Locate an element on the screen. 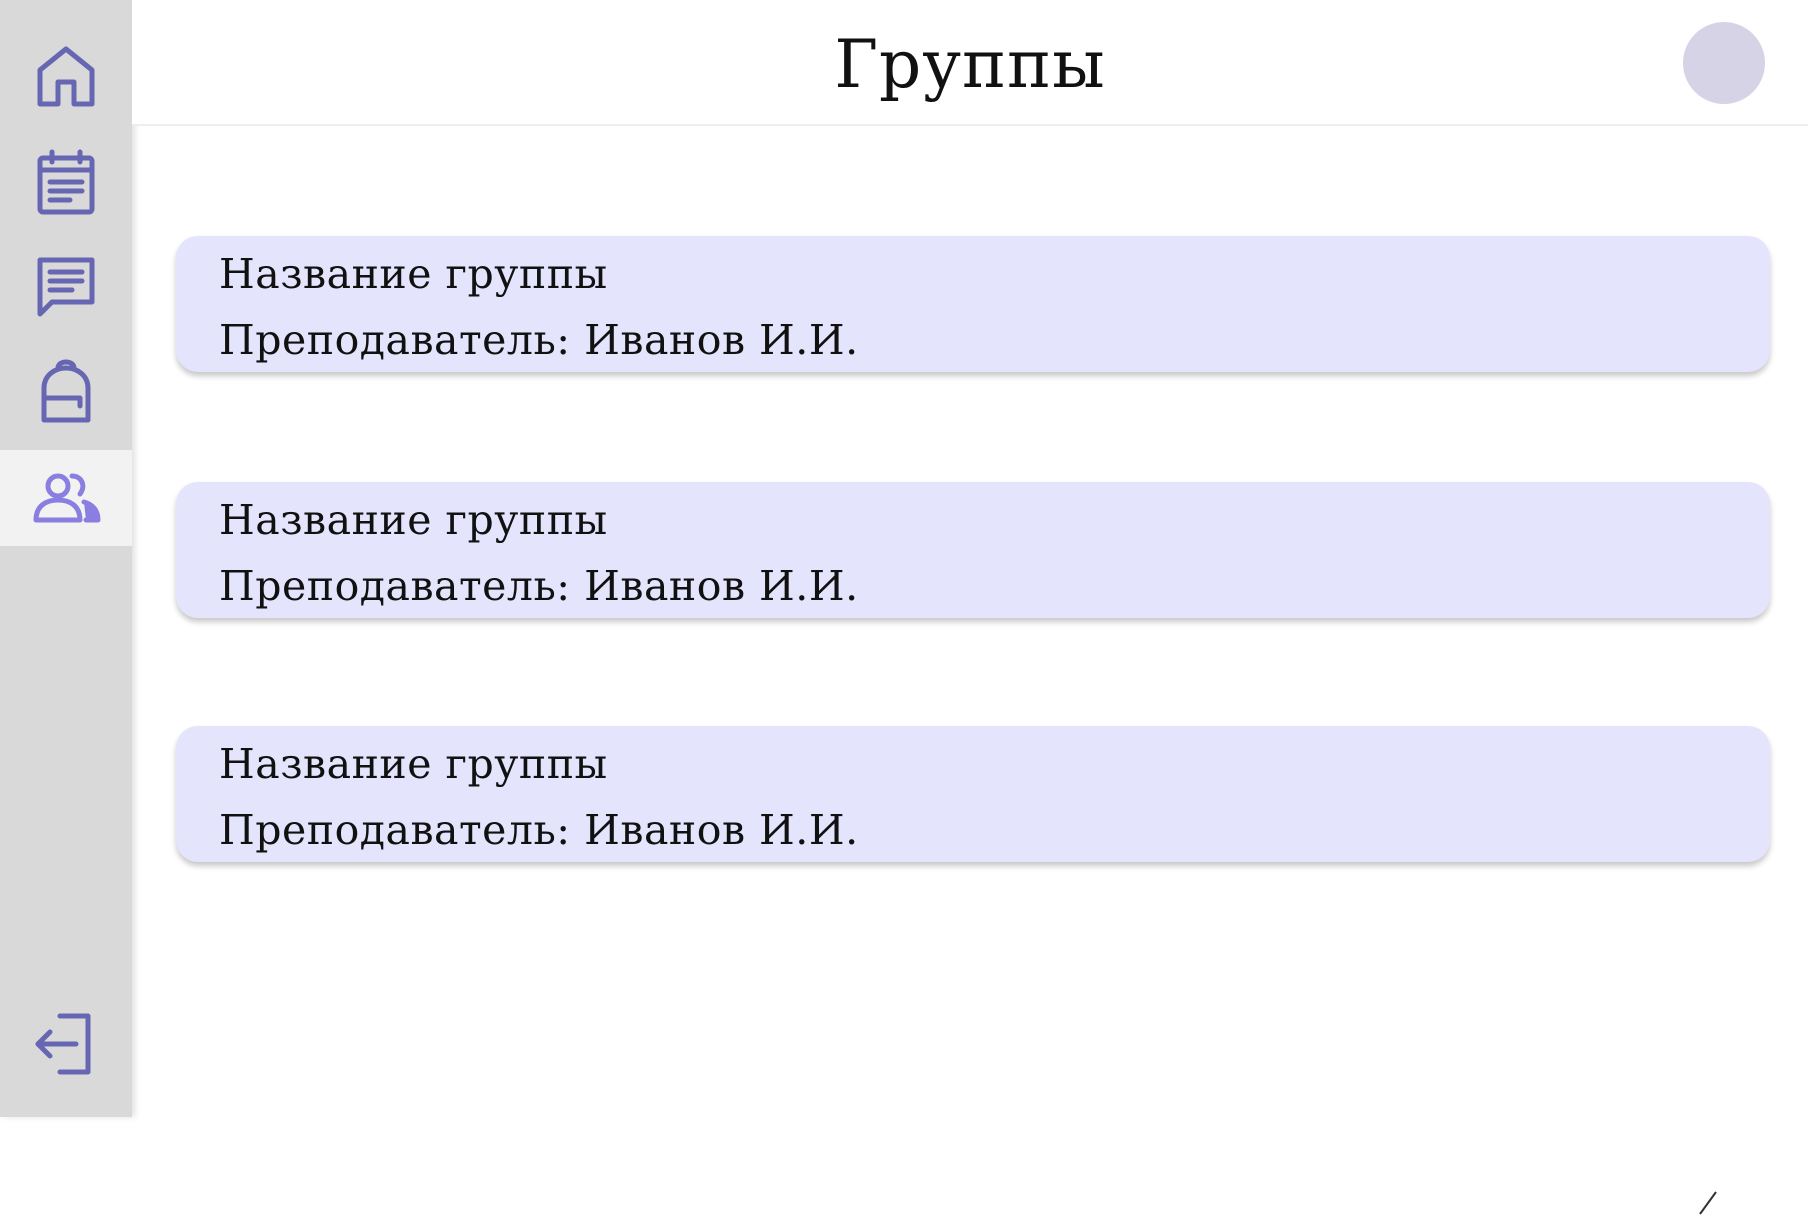  resize-mark-icon is located at coordinates (1708, 1203).